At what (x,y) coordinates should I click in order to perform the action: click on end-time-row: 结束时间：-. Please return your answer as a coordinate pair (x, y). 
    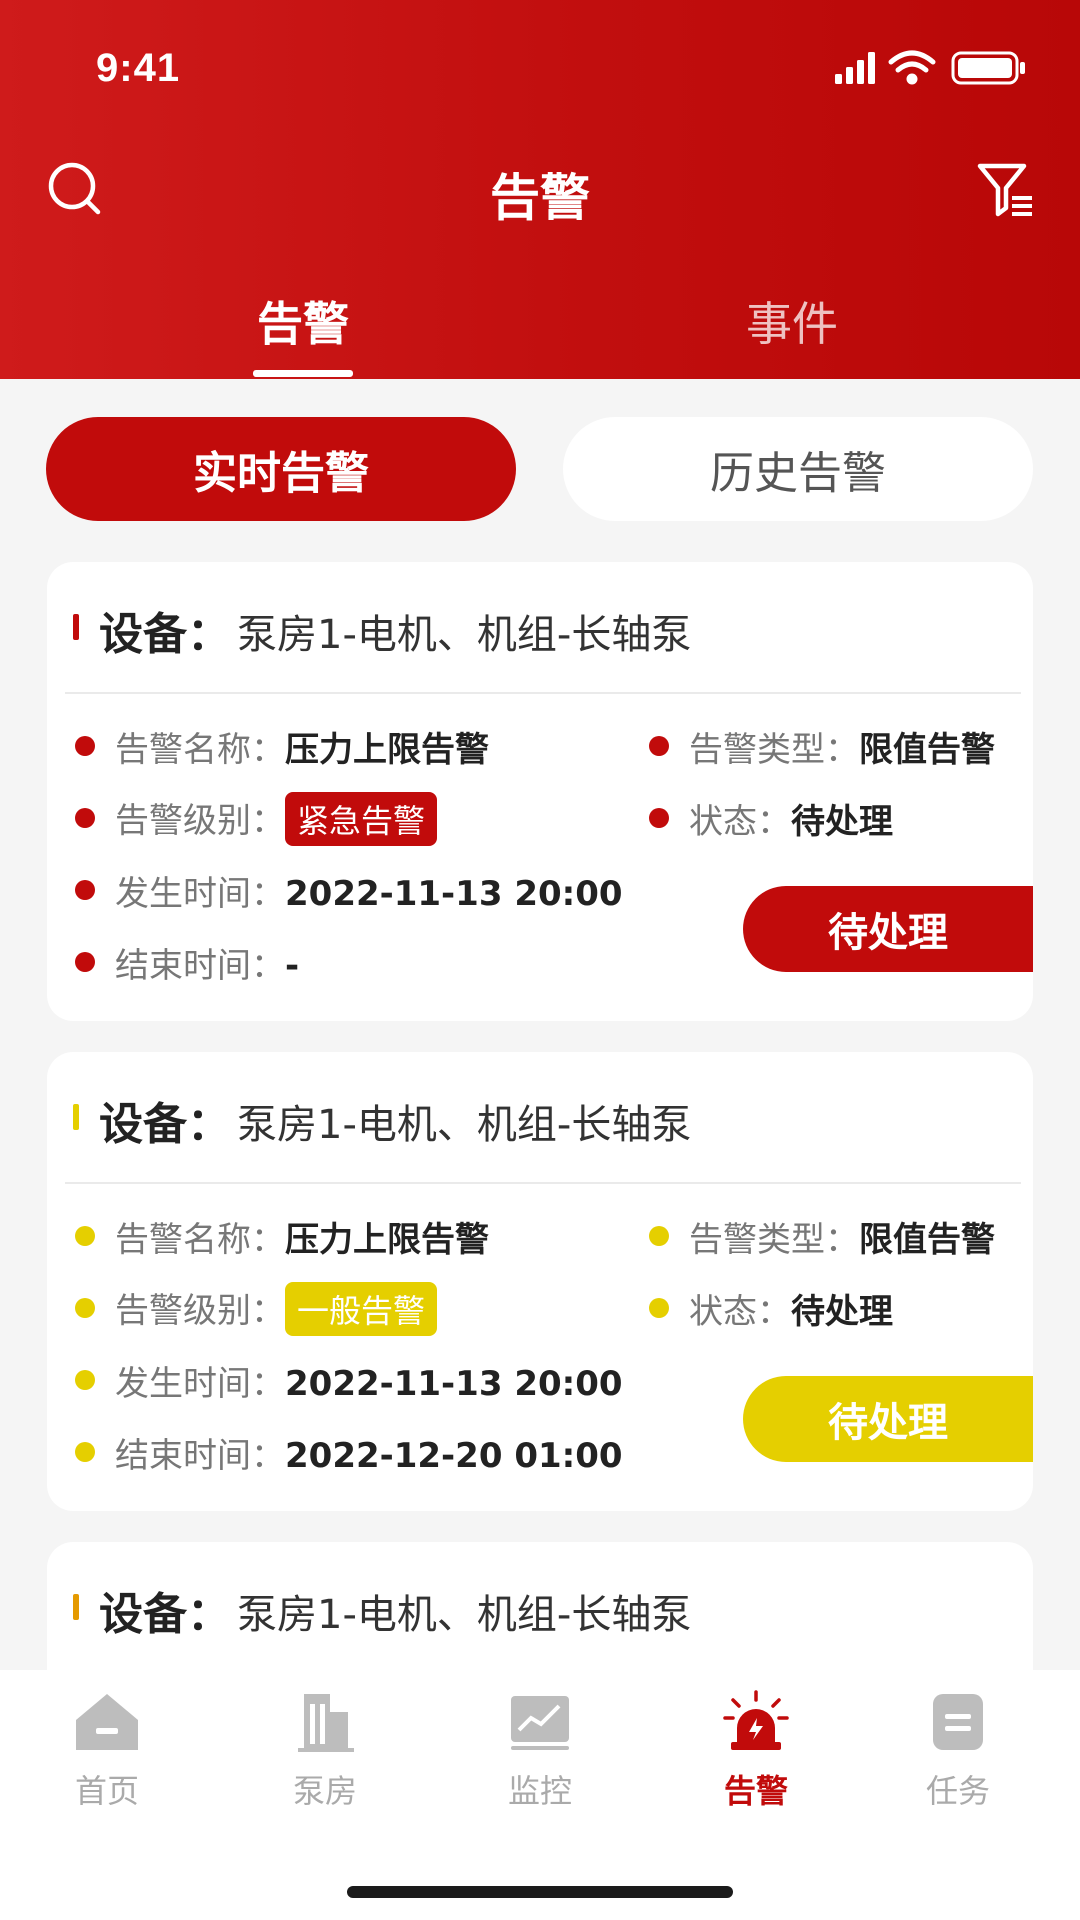
    Looking at the image, I should click on (207, 962).